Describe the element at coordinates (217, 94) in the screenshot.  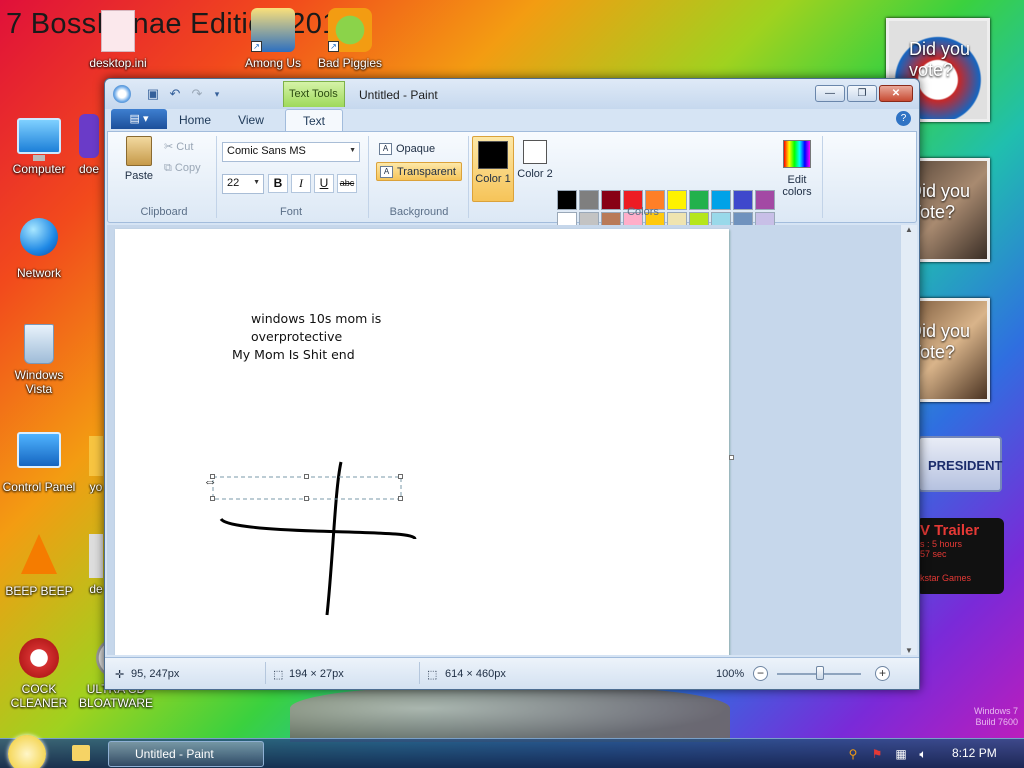
I see `customize-toolbar-icon: ▾` at that location.